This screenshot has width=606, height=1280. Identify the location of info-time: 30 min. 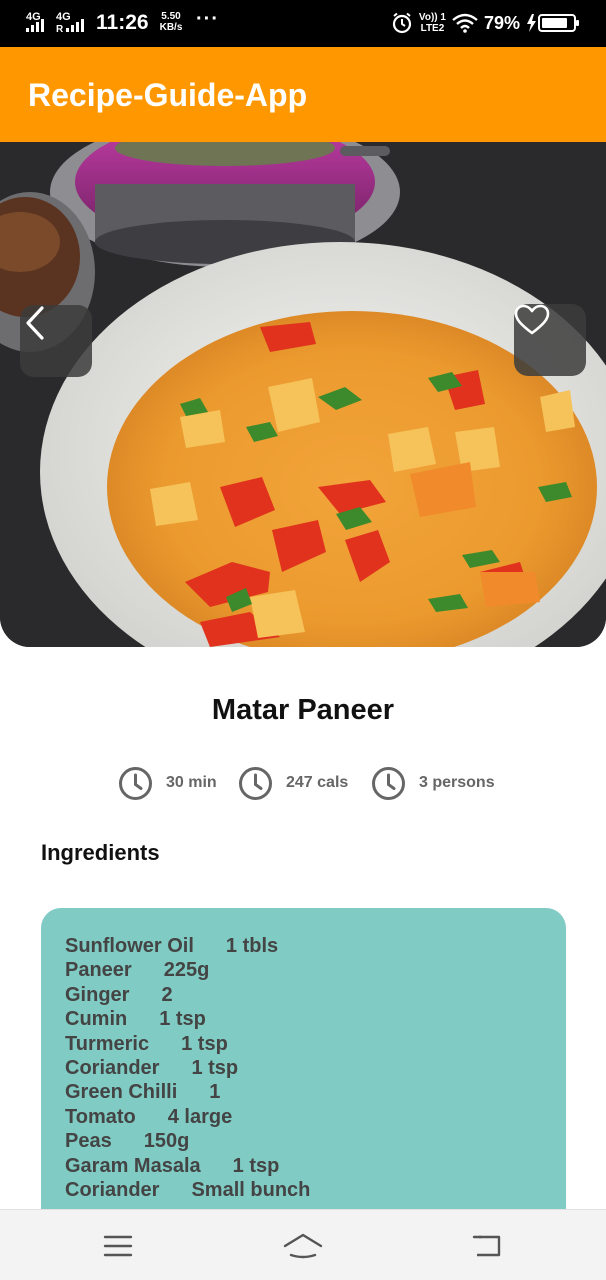
(167, 783).